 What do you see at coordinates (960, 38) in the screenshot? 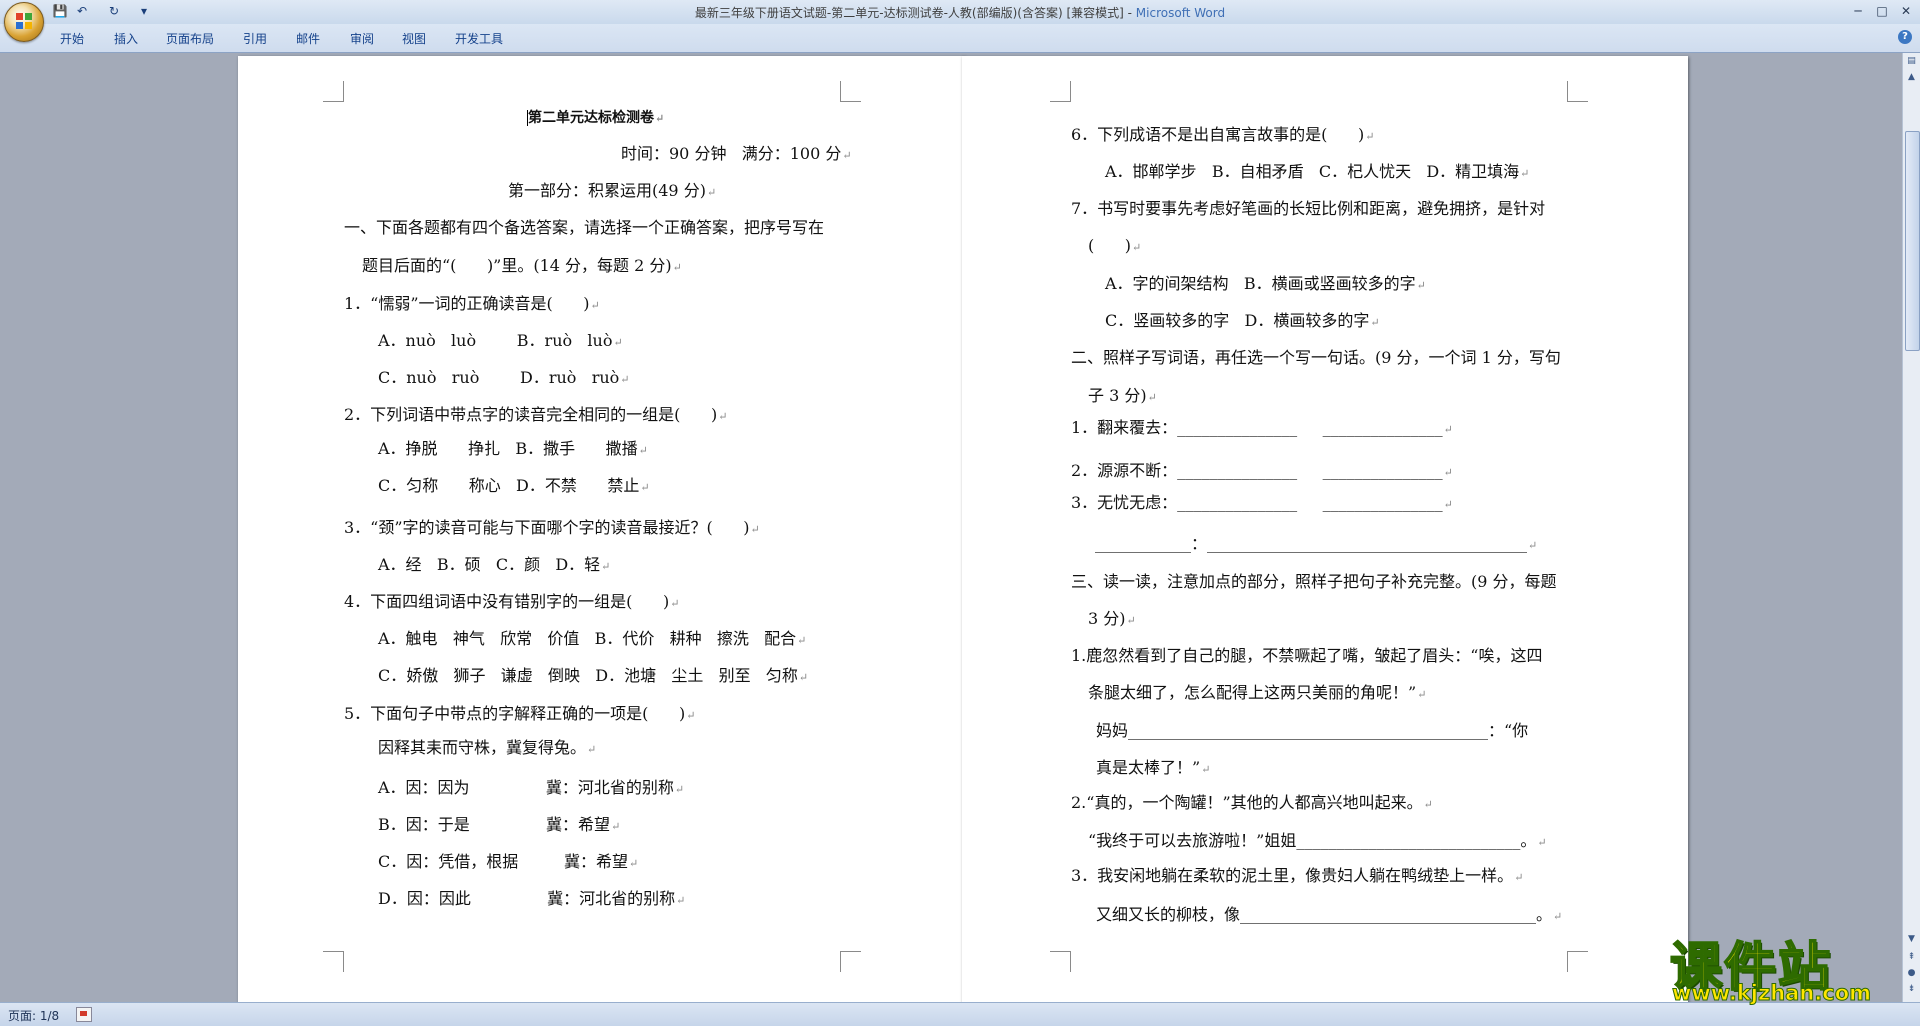
I see `ribbon-tabs: 开始 插入 页面布局 引用 邮件 审阅 视图 开发工具 ?` at bounding box center [960, 38].